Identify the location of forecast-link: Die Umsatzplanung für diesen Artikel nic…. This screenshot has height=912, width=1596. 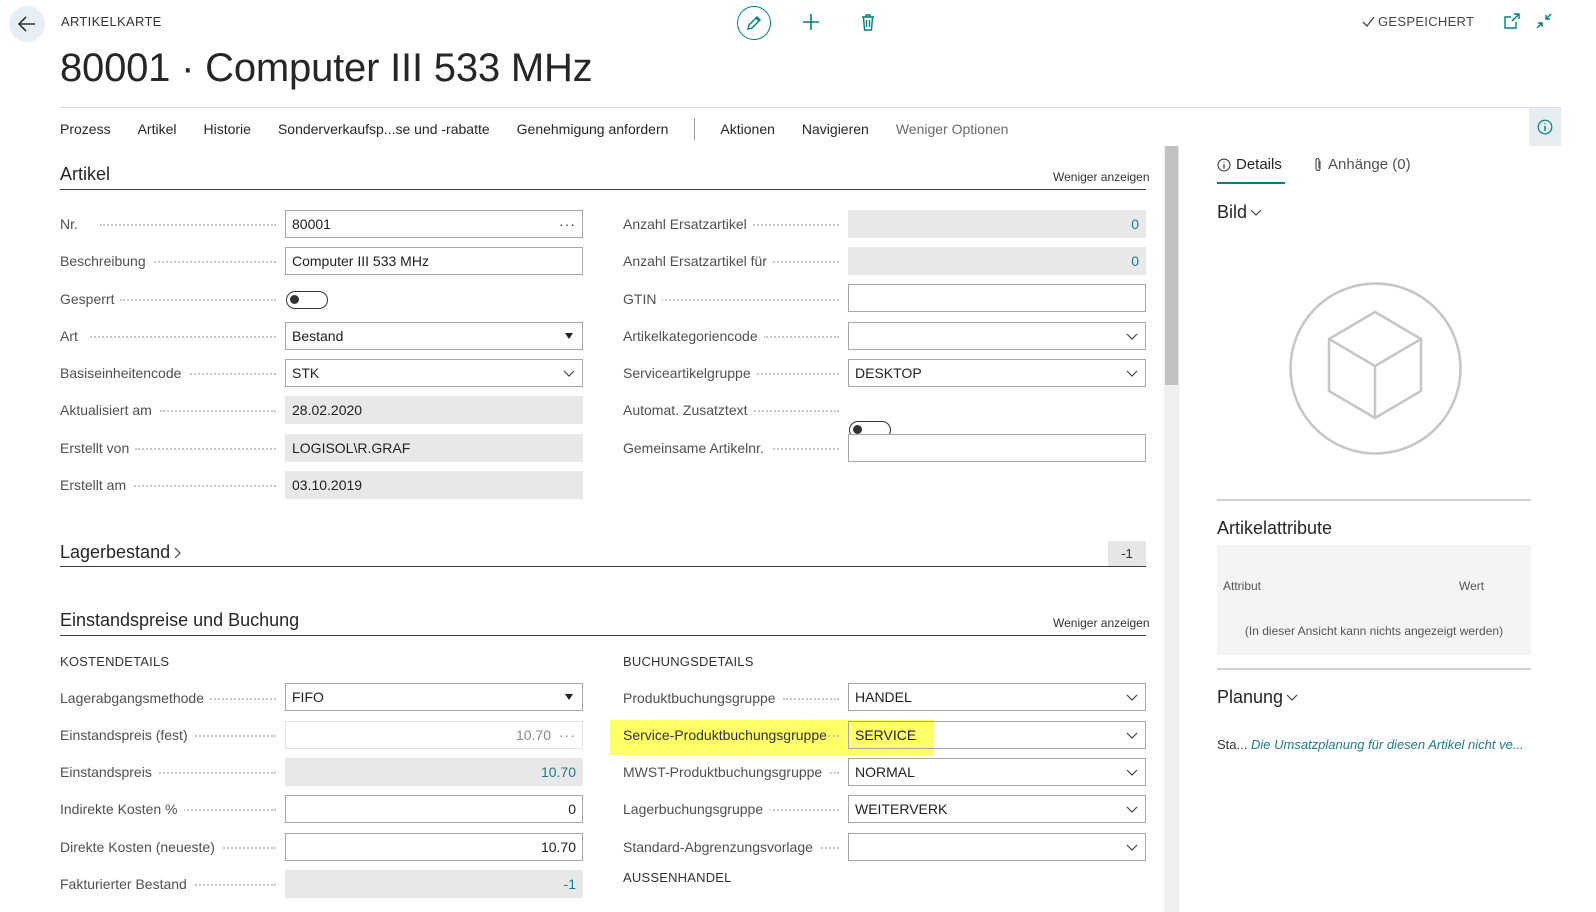
(1387, 744).